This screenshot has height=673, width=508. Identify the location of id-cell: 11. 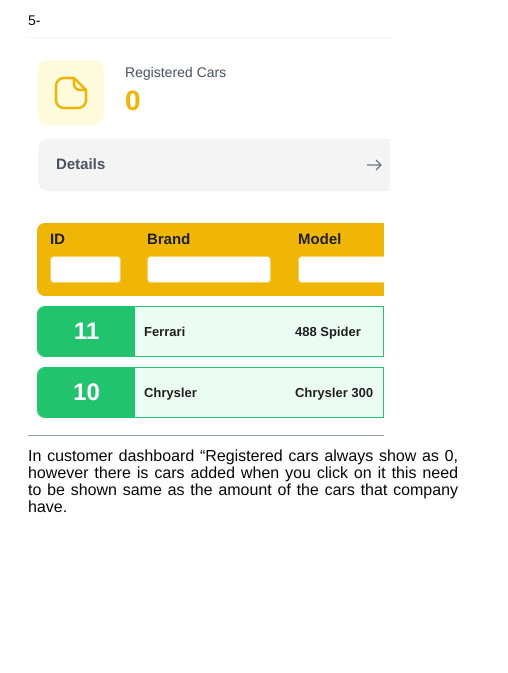
(86, 331).